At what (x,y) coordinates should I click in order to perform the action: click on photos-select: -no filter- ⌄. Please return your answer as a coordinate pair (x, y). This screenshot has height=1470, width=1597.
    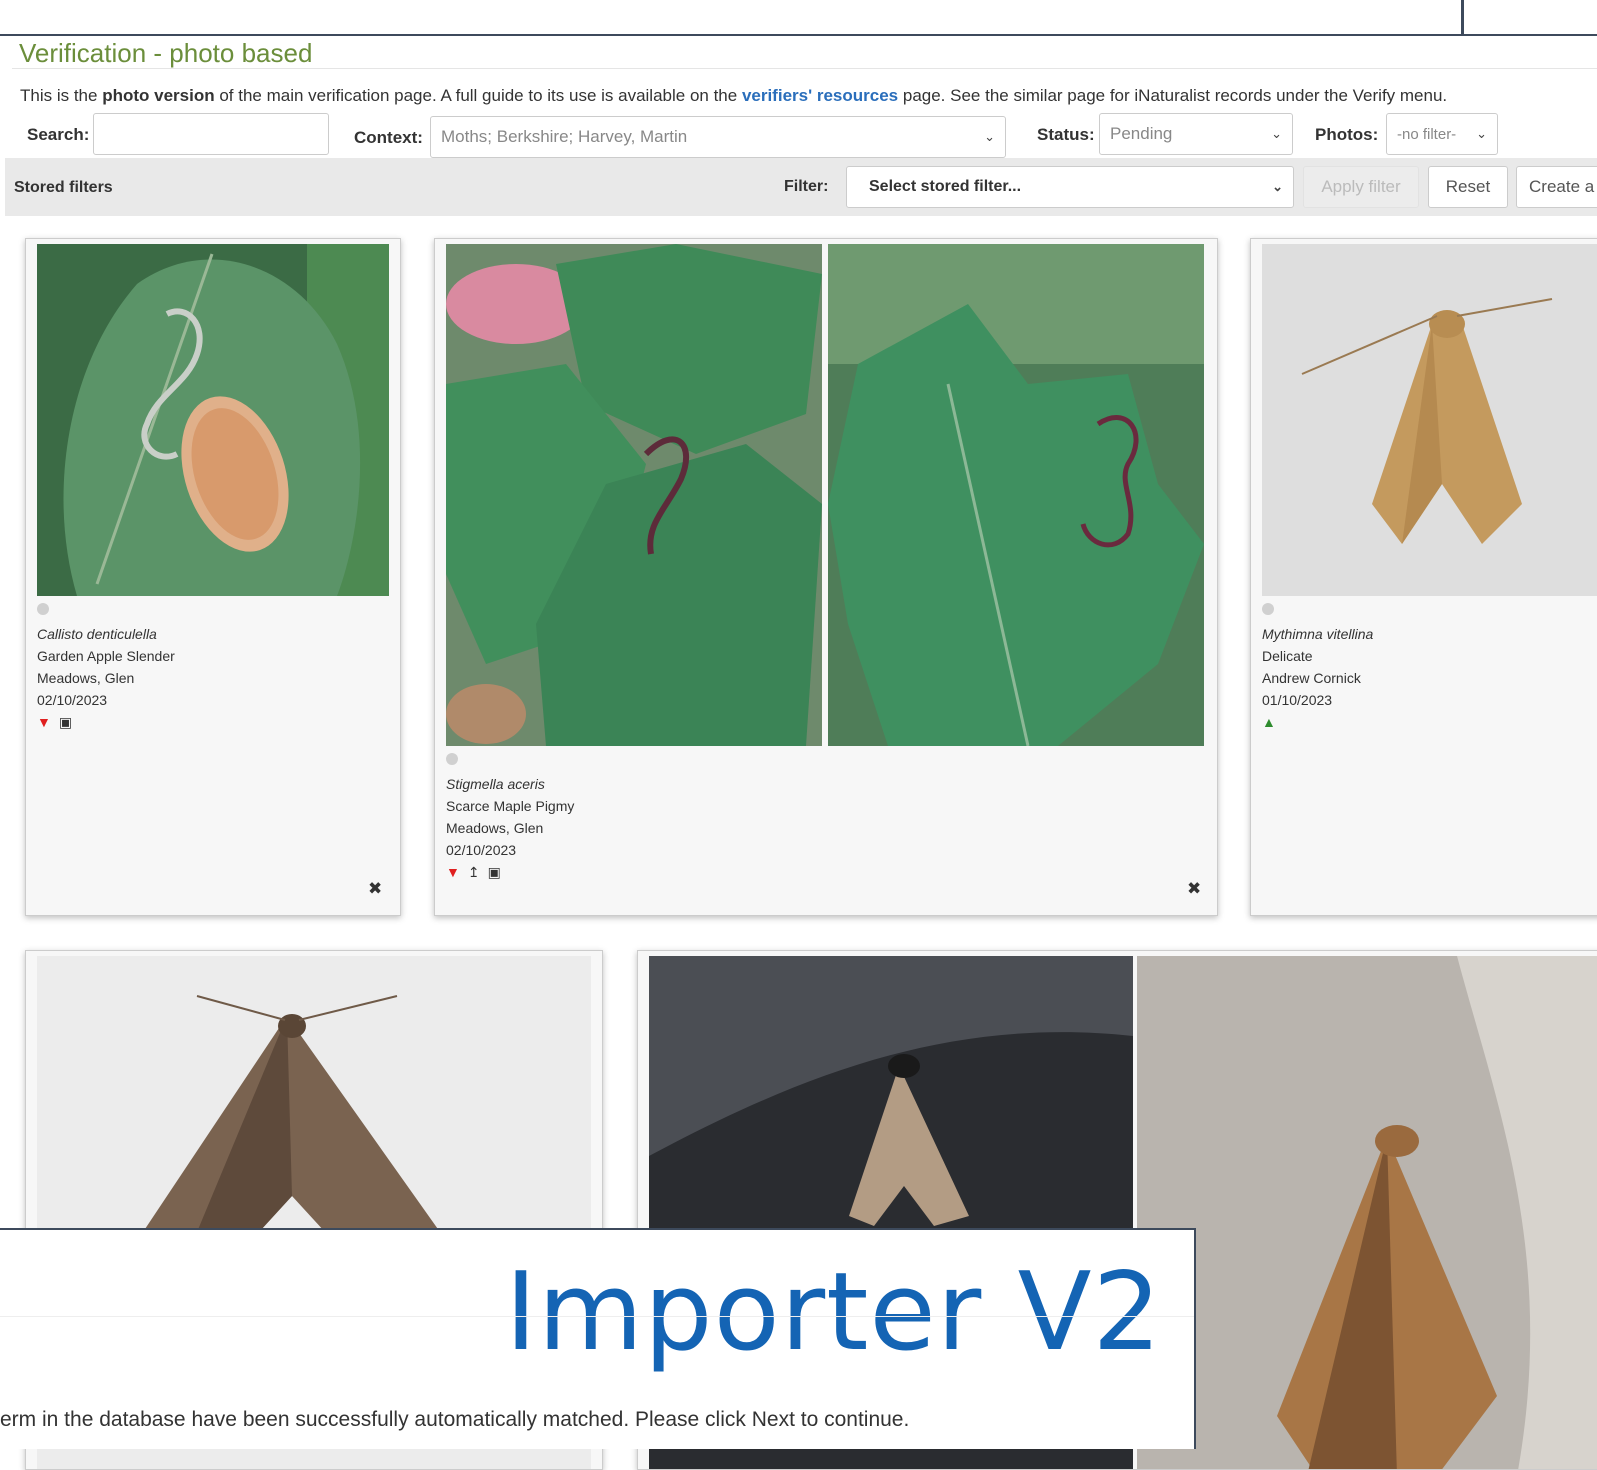
    Looking at the image, I should click on (1442, 134).